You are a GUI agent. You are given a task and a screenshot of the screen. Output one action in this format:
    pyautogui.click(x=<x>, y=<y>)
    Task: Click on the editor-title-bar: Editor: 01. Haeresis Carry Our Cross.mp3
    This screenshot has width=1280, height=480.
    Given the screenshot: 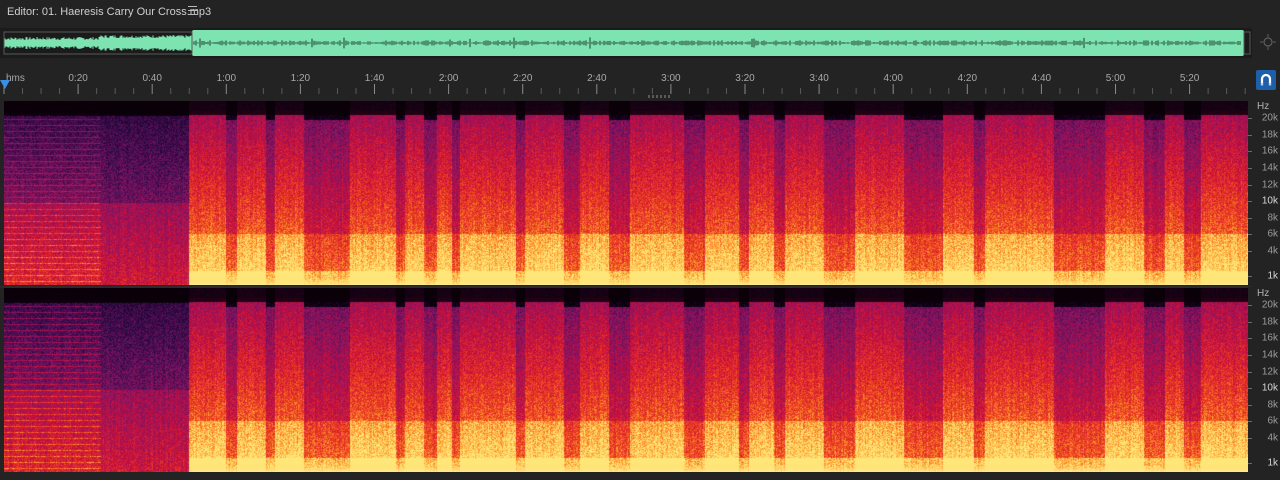 What is the action you would take?
    pyautogui.click(x=640, y=12)
    